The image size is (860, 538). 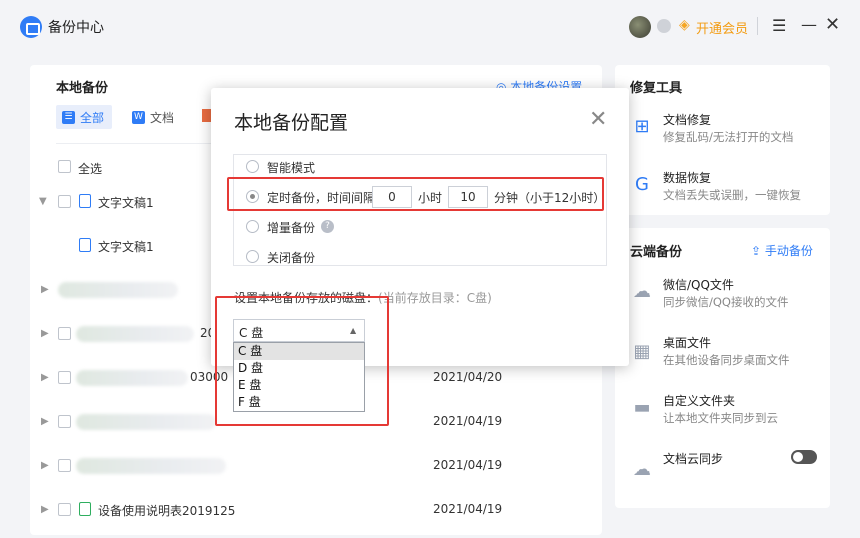 What do you see at coordinates (90, 169) in the screenshot?
I see `select-all-label: 全选` at bounding box center [90, 169].